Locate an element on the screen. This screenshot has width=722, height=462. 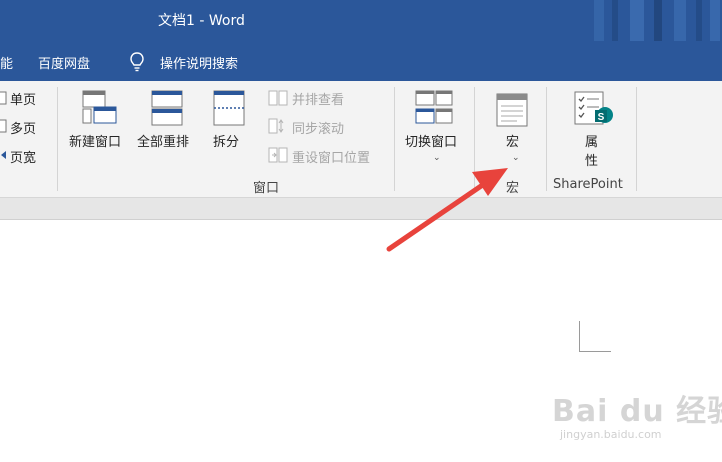
macros-button: 宏 is located at coordinates (512, 140).